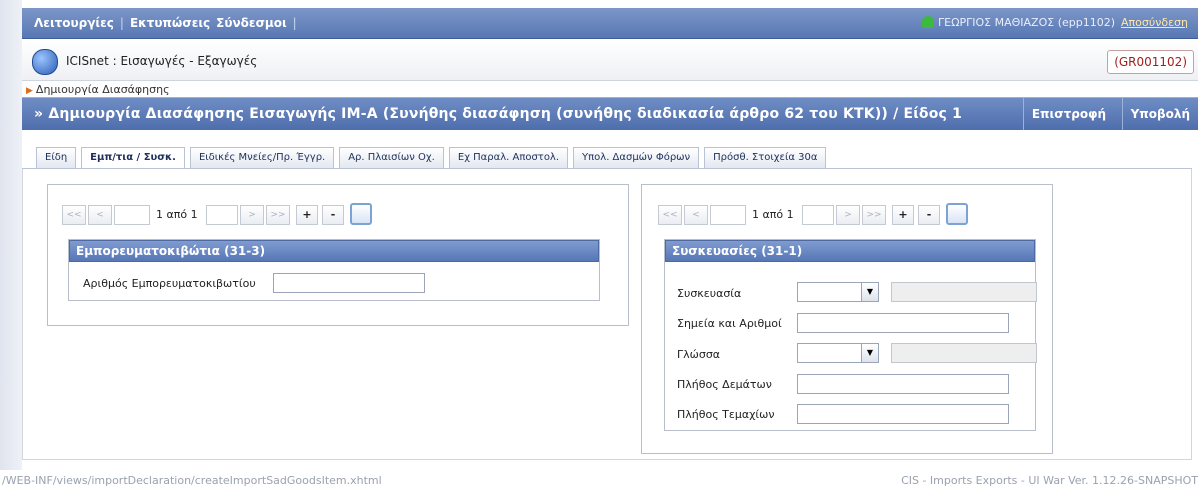  What do you see at coordinates (964, 292) in the screenshot?
I see `packaging-description-field` at bounding box center [964, 292].